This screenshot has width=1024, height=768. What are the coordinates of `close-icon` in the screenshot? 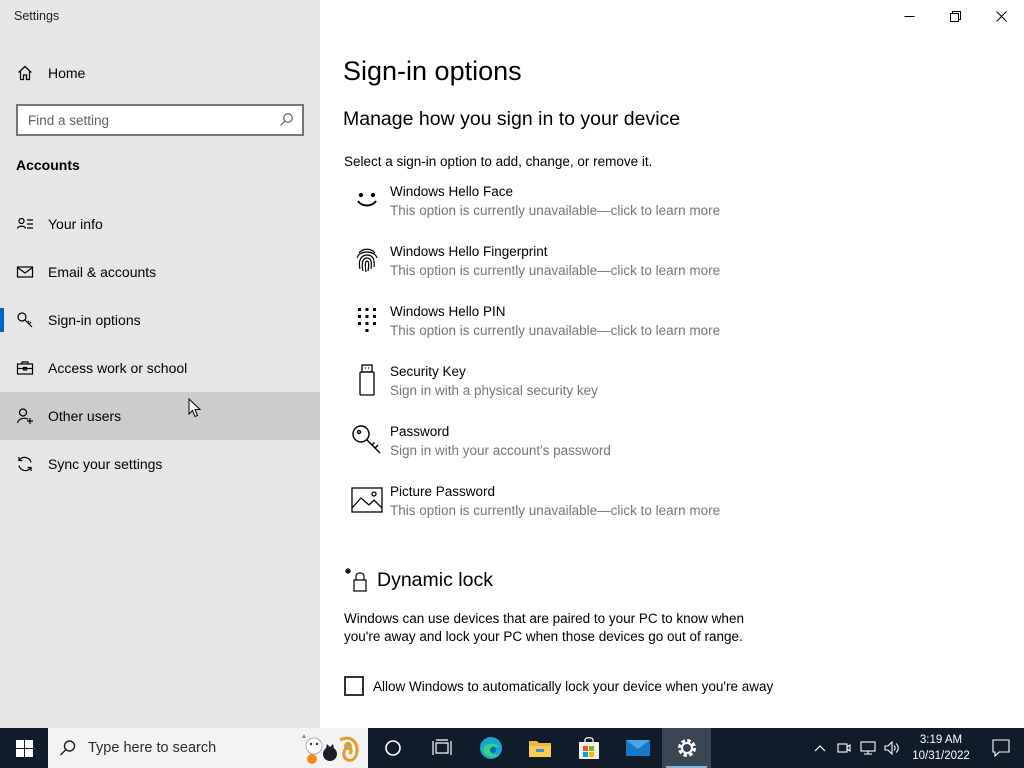 It's located at (1001, 16).